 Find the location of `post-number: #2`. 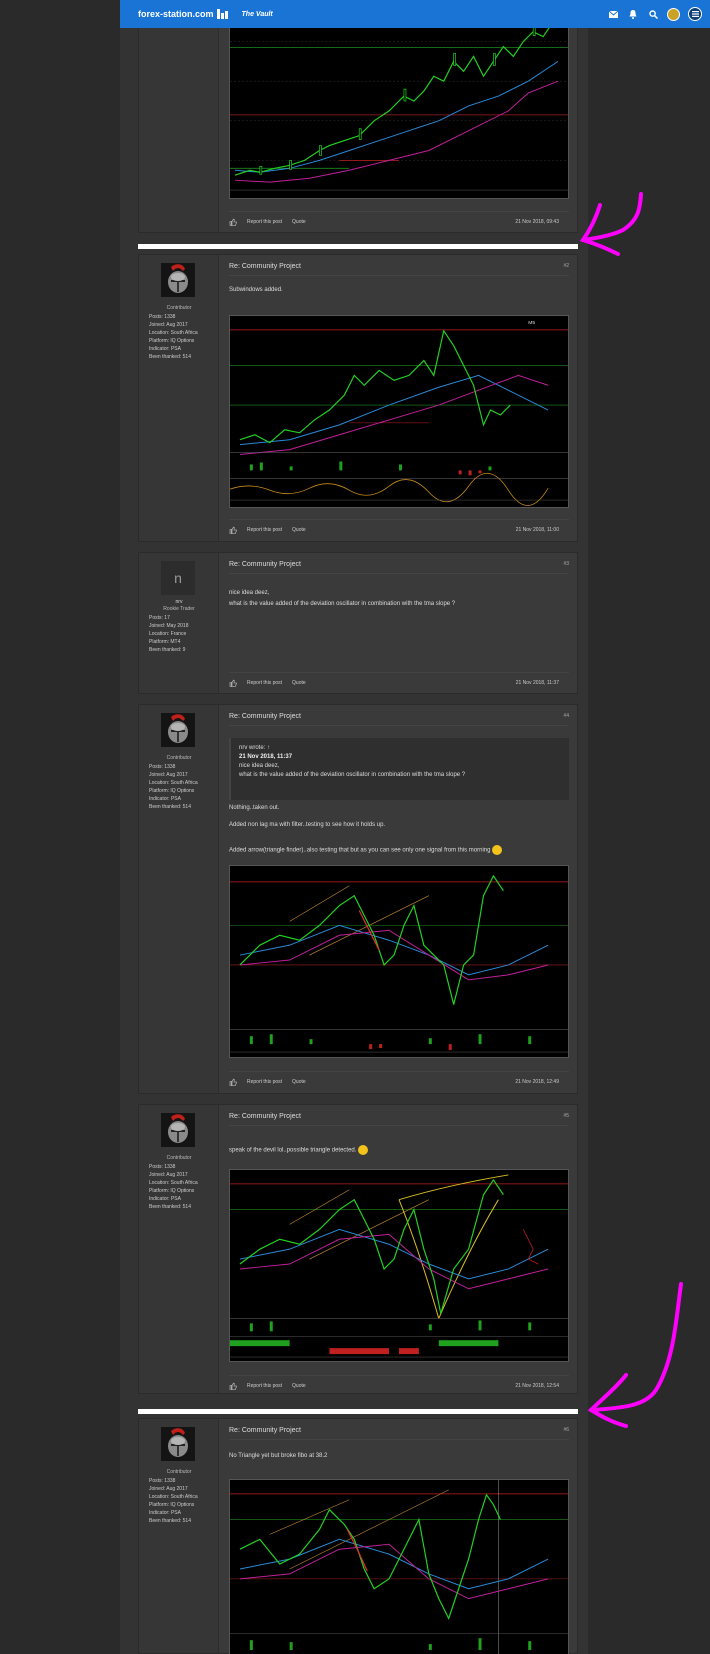

post-number: #2 is located at coordinates (566, 266).